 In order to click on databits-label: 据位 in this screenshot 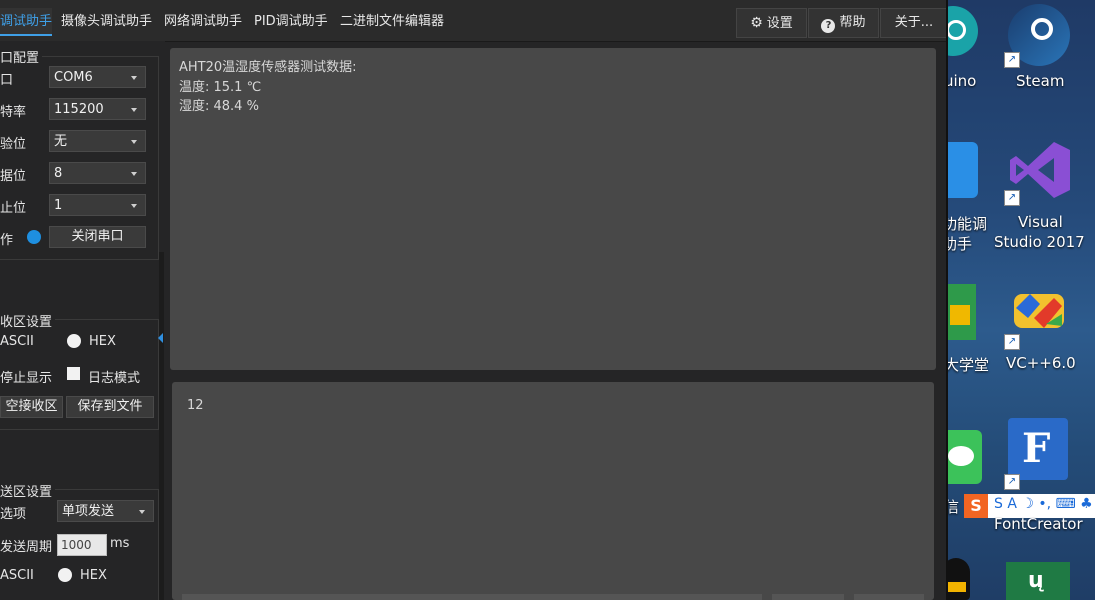, I will do `click(13, 176)`.